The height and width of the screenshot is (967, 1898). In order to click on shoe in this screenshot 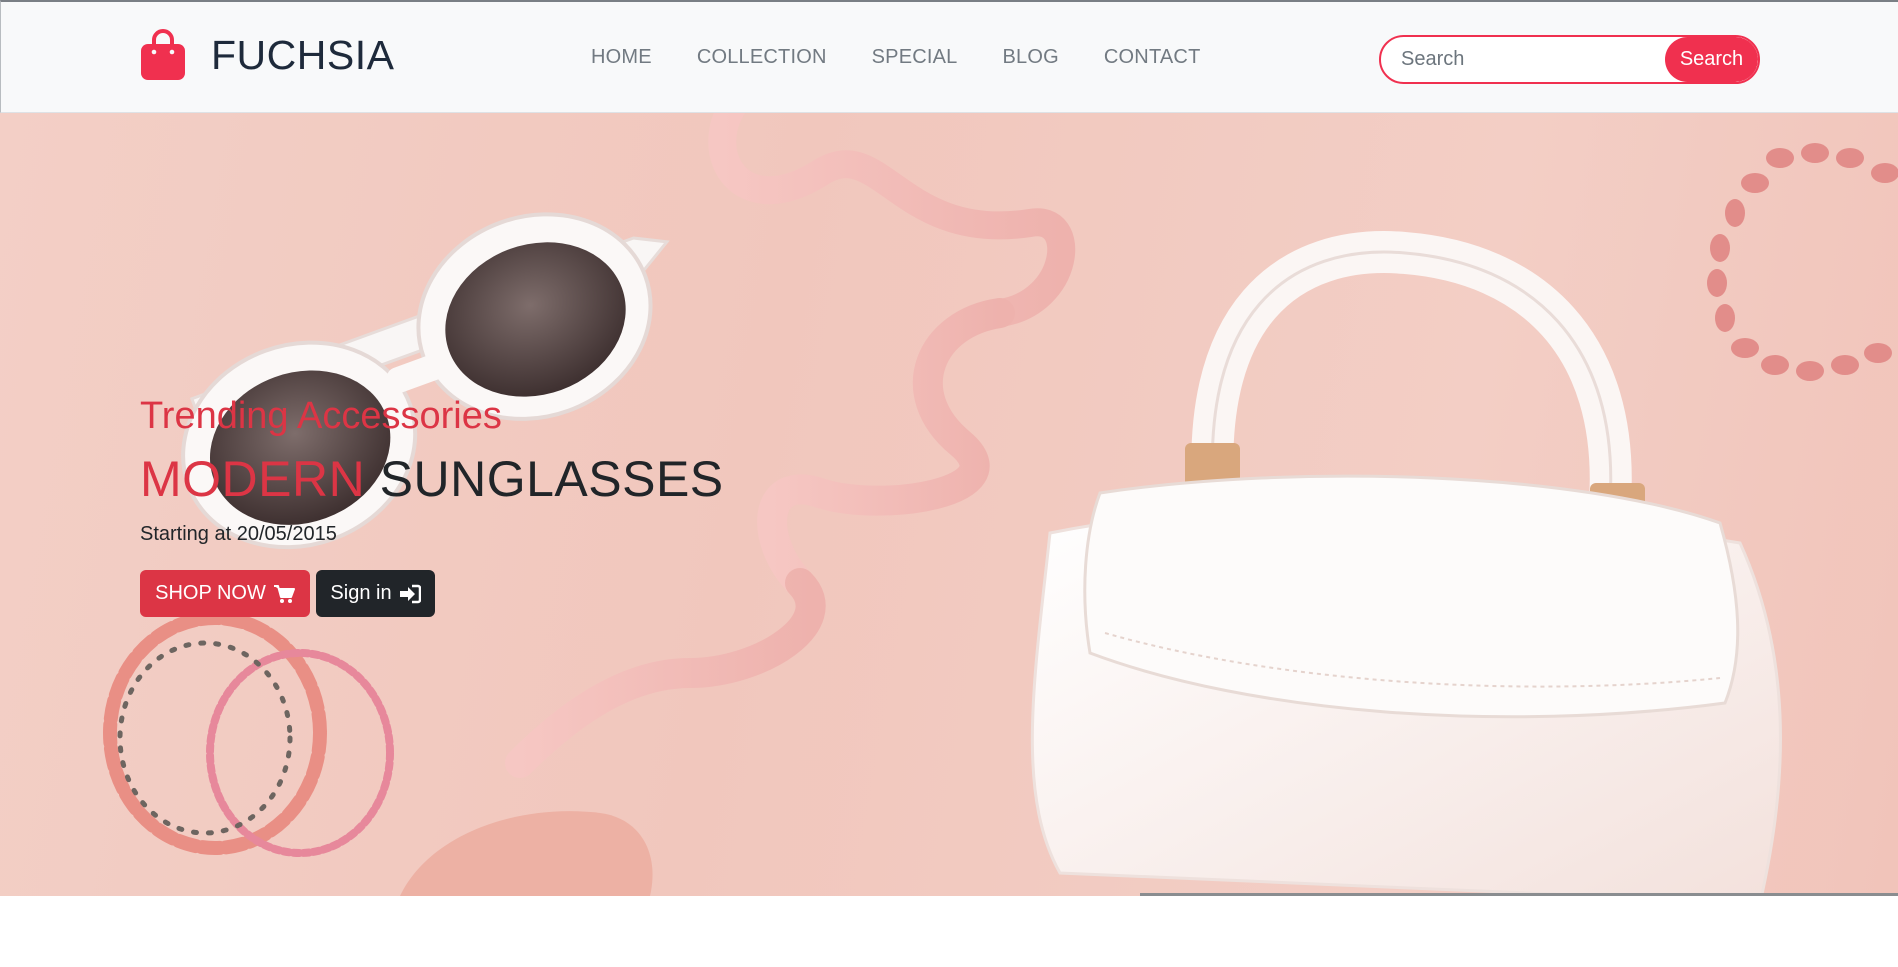, I will do `click(526, 853)`.